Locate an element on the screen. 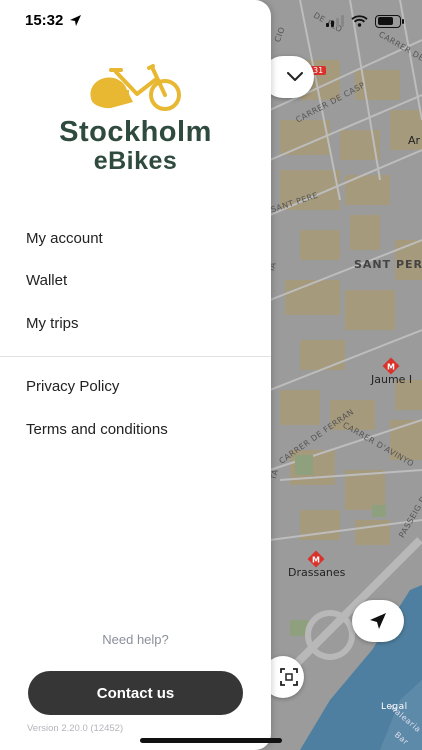 The width and height of the screenshot is (422, 750). metro-station-label: Jaume I is located at coordinates (392, 379).